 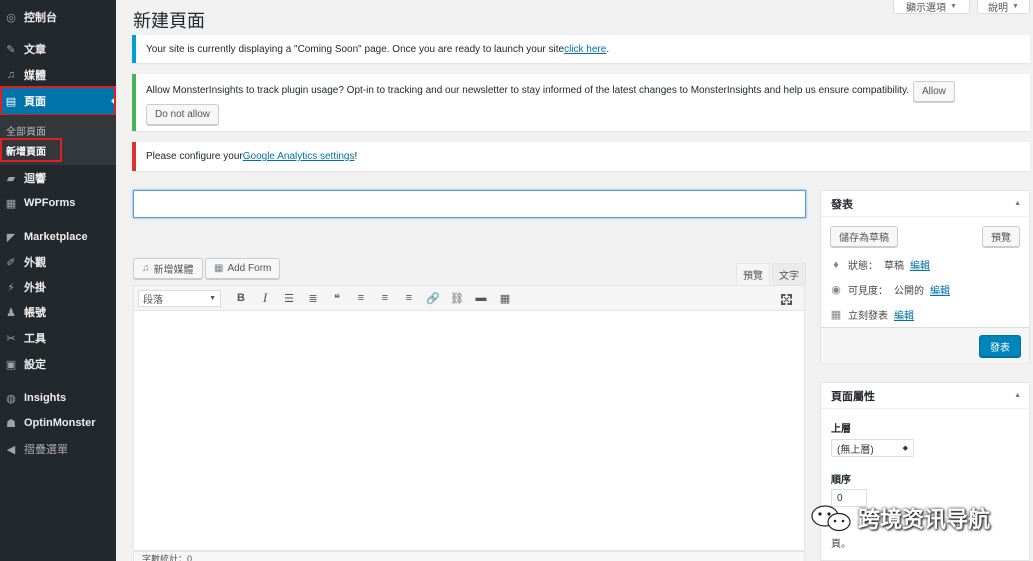 I want to click on menu-dashboard: ◎ 控制台, so click(x=58, y=17).